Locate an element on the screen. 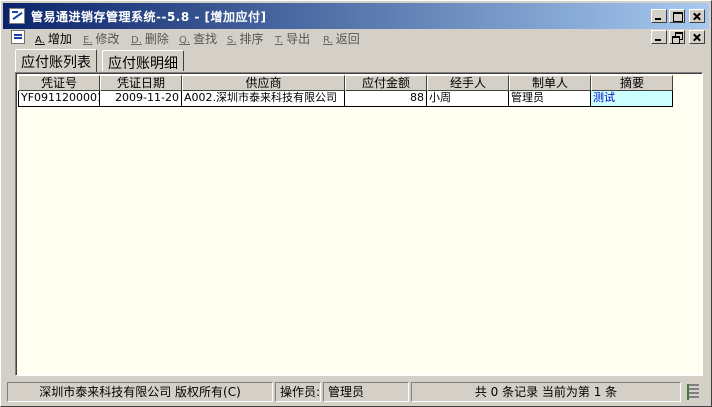 The width and height of the screenshot is (712, 407). menu-sort: S. 排序 is located at coordinates (245, 38).